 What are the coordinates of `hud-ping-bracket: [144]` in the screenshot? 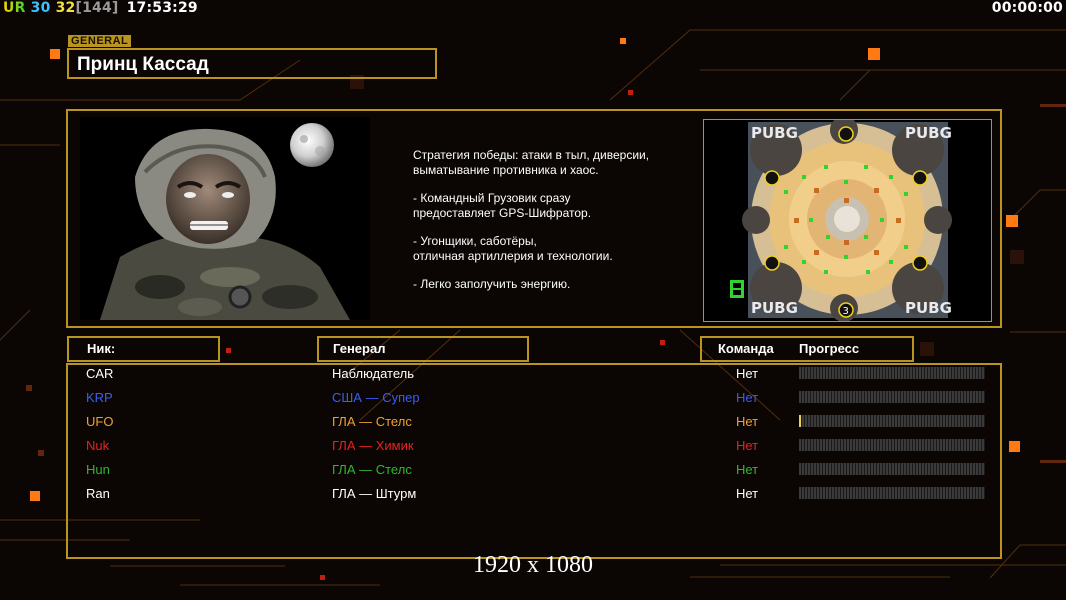 It's located at (97, 8).